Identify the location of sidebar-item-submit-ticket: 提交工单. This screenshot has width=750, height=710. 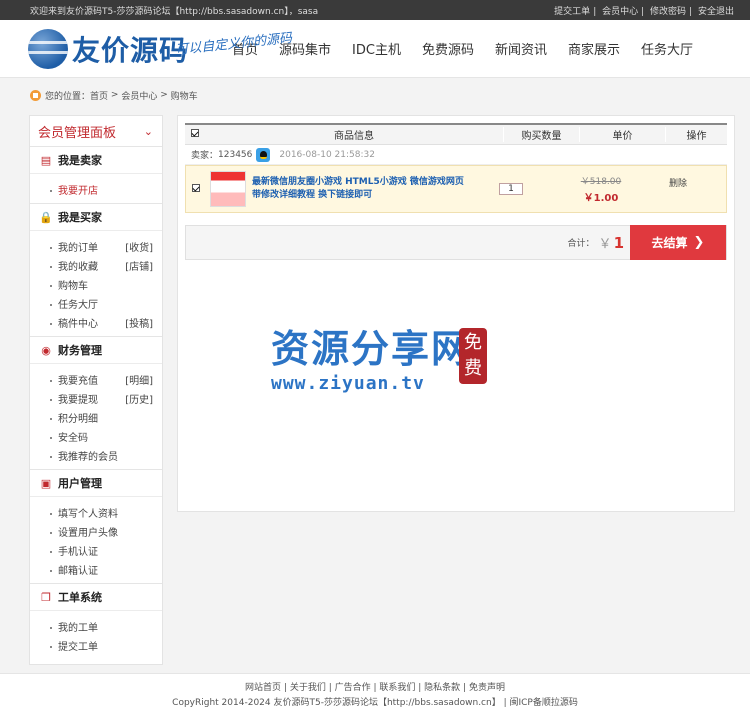
(96, 645).